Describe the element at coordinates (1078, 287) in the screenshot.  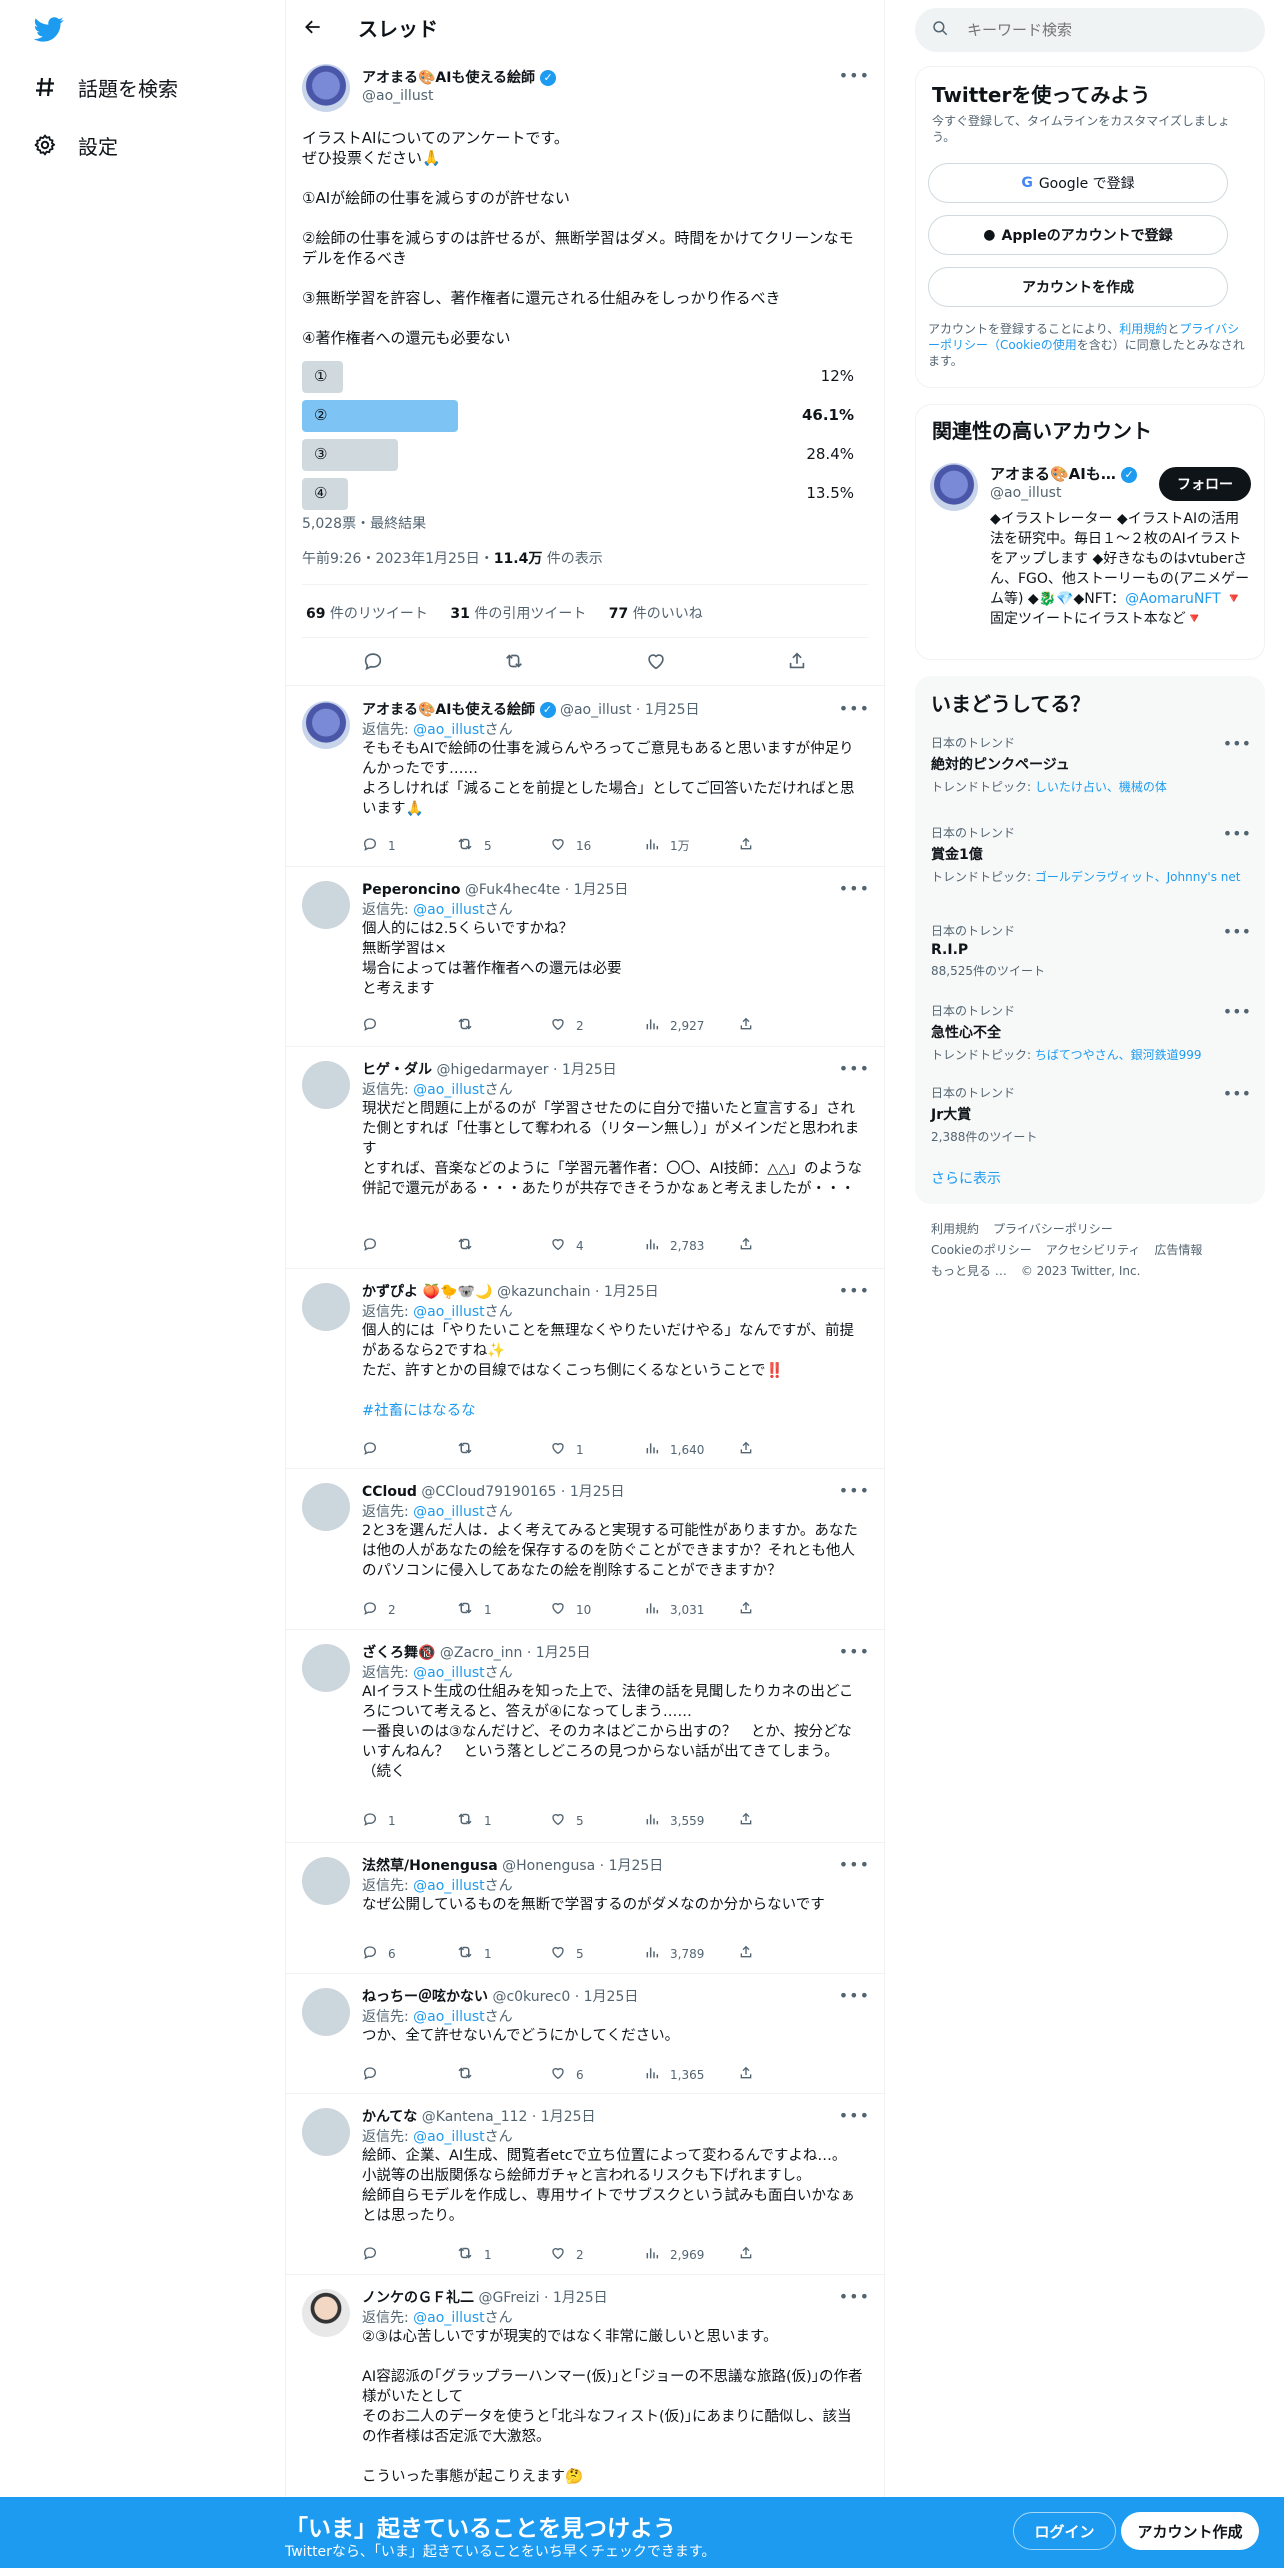
I see `create-account-button: アカウントを作成` at that location.